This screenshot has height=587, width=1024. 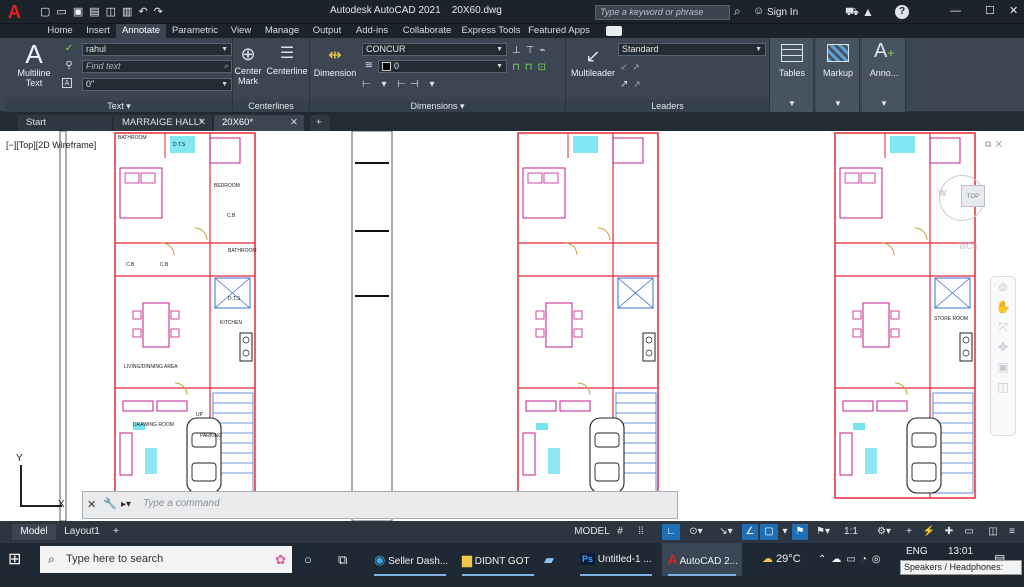 What do you see at coordinates (633, 67) in the screenshot?
I see `add-leader-icon: ⸔⸕` at bounding box center [633, 67].